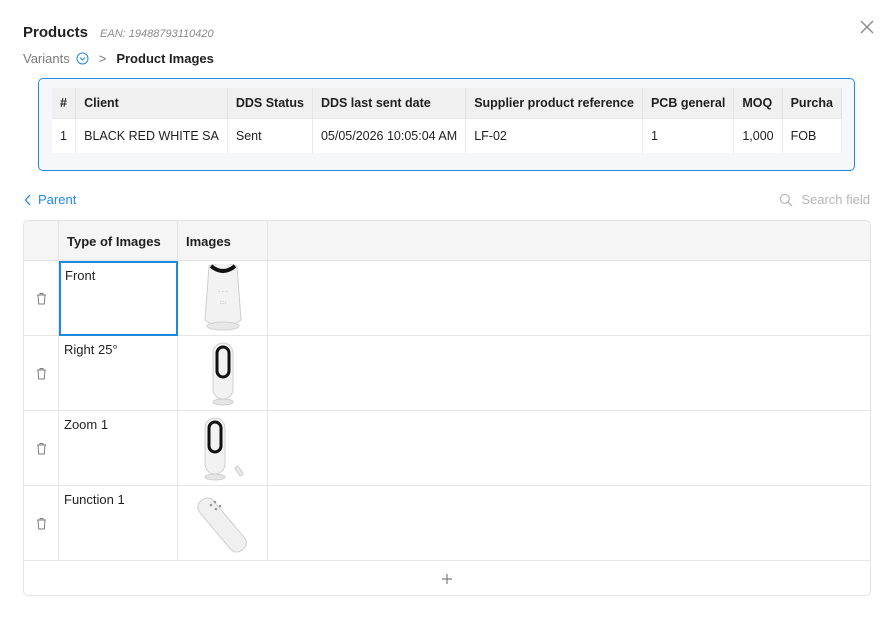  I want to click on remote-icon, so click(221, 524).